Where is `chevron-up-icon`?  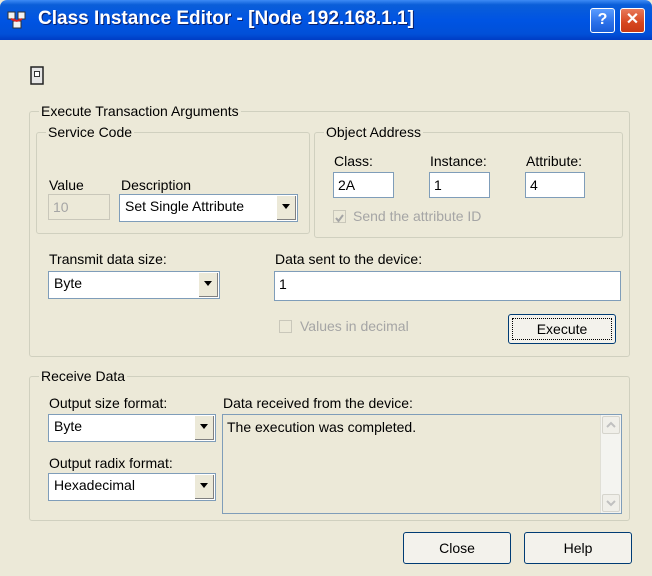 chevron-up-icon is located at coordinates (611, 424).